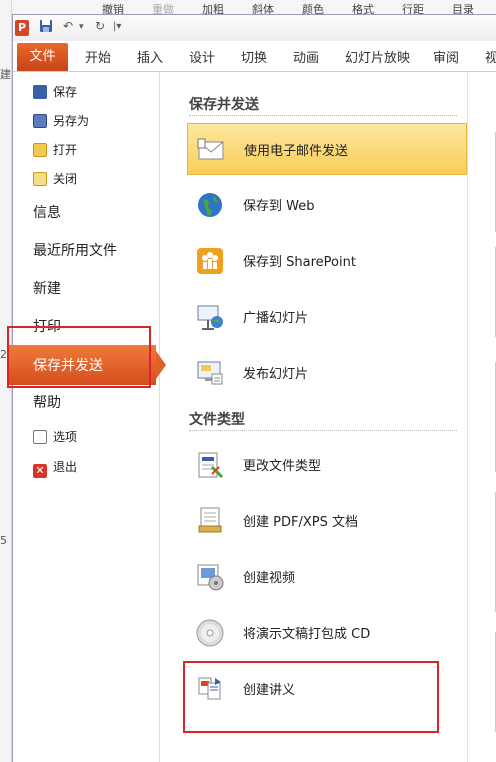 The height and width of the screenshot is (762, 496). What do you see at coordinates (47, 288) in the screenshot?
I see `nav-new: 新建` at bounding box center [47, 288].